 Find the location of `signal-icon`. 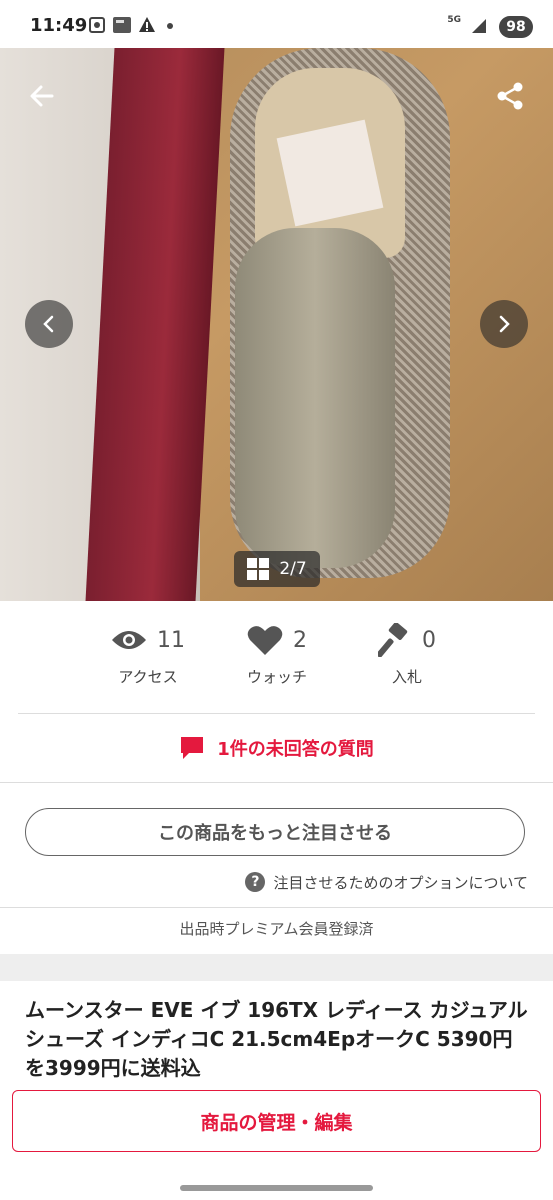

signal-icon is located at coordinates (479, 26).